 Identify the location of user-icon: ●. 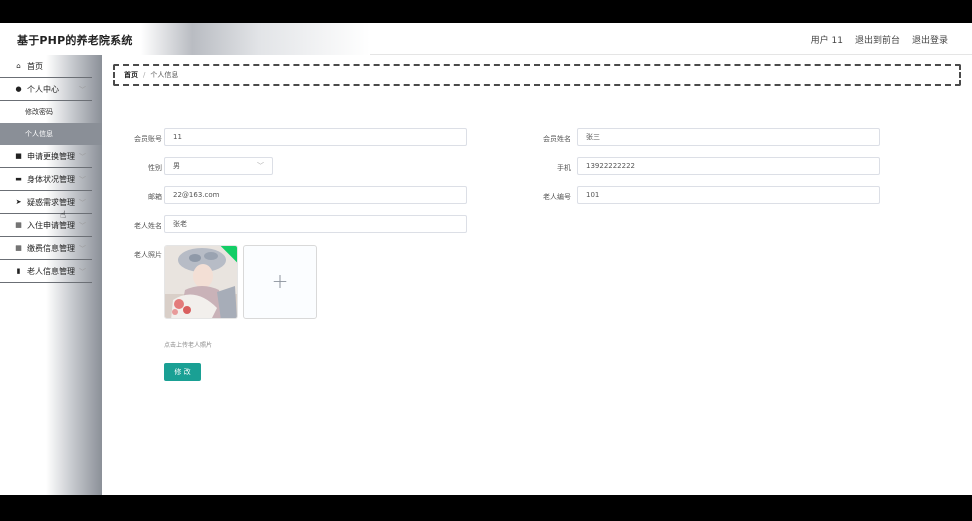
(18, 88).